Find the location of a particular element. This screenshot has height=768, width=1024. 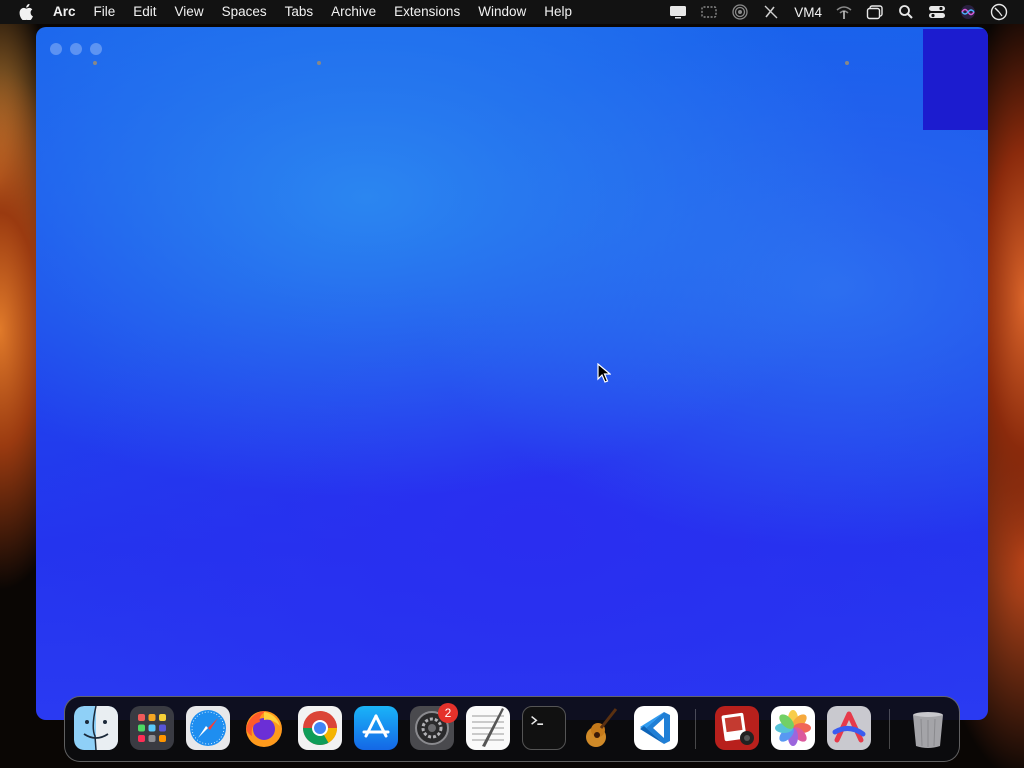

firefox-icon is located at coordinates (264, 728).